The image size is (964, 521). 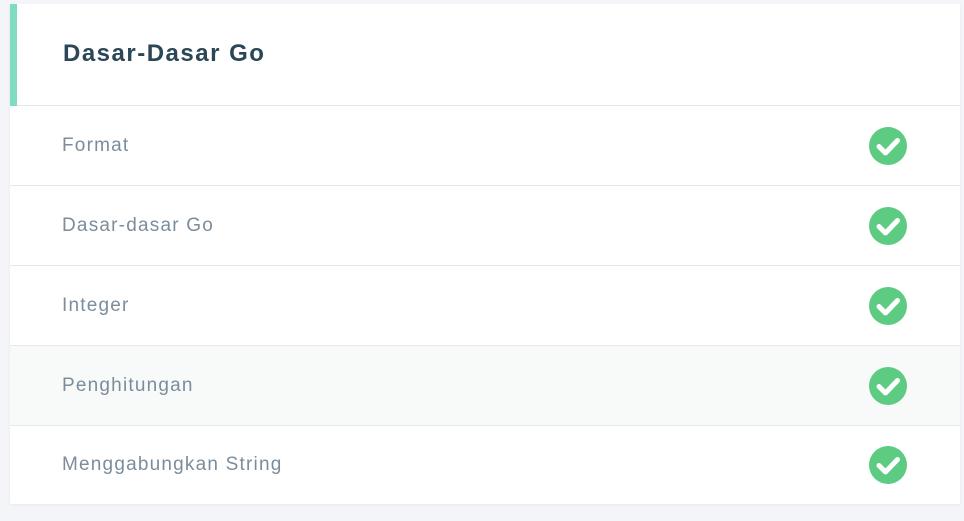 I want to click on lesson-label: Penghitungan, so click(x=128, y=385).